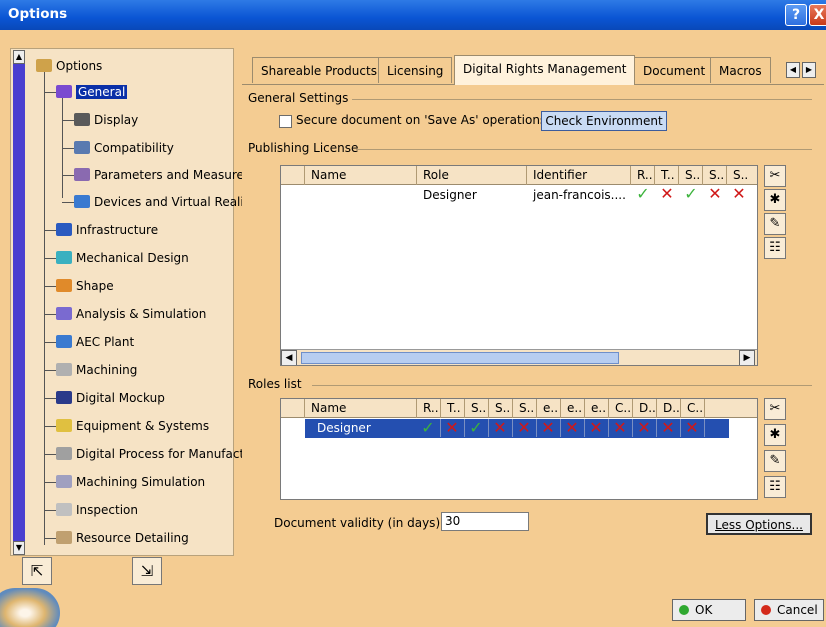 The image size is (826, 627). Describe the element at coordinates (460, 358) in the screenshot. I see `scroll-thumb` at that location.